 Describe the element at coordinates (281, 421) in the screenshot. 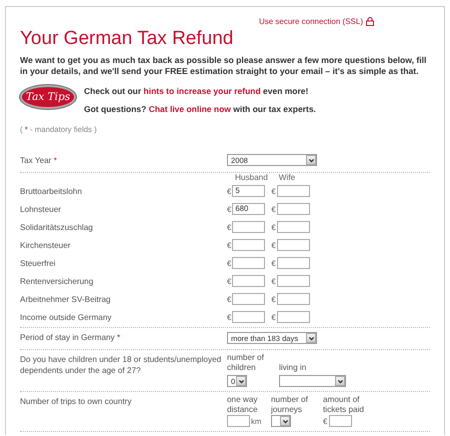

I see `journeys-select` at that location.